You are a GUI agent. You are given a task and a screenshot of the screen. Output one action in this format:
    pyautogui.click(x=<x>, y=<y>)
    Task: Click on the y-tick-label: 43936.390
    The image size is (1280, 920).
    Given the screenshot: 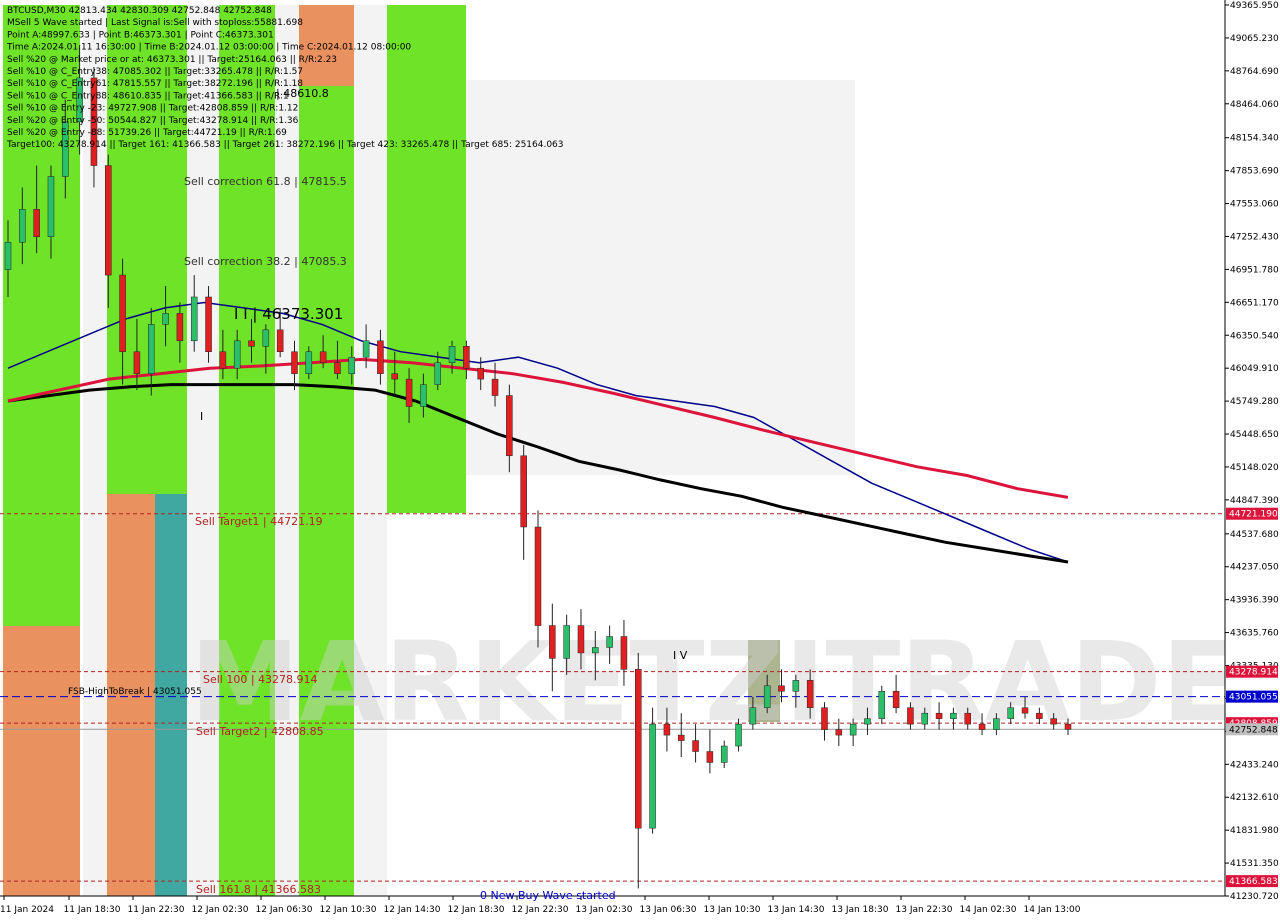 What is the action you would take?
    pyautogui.click(x=1254, y=601)
    